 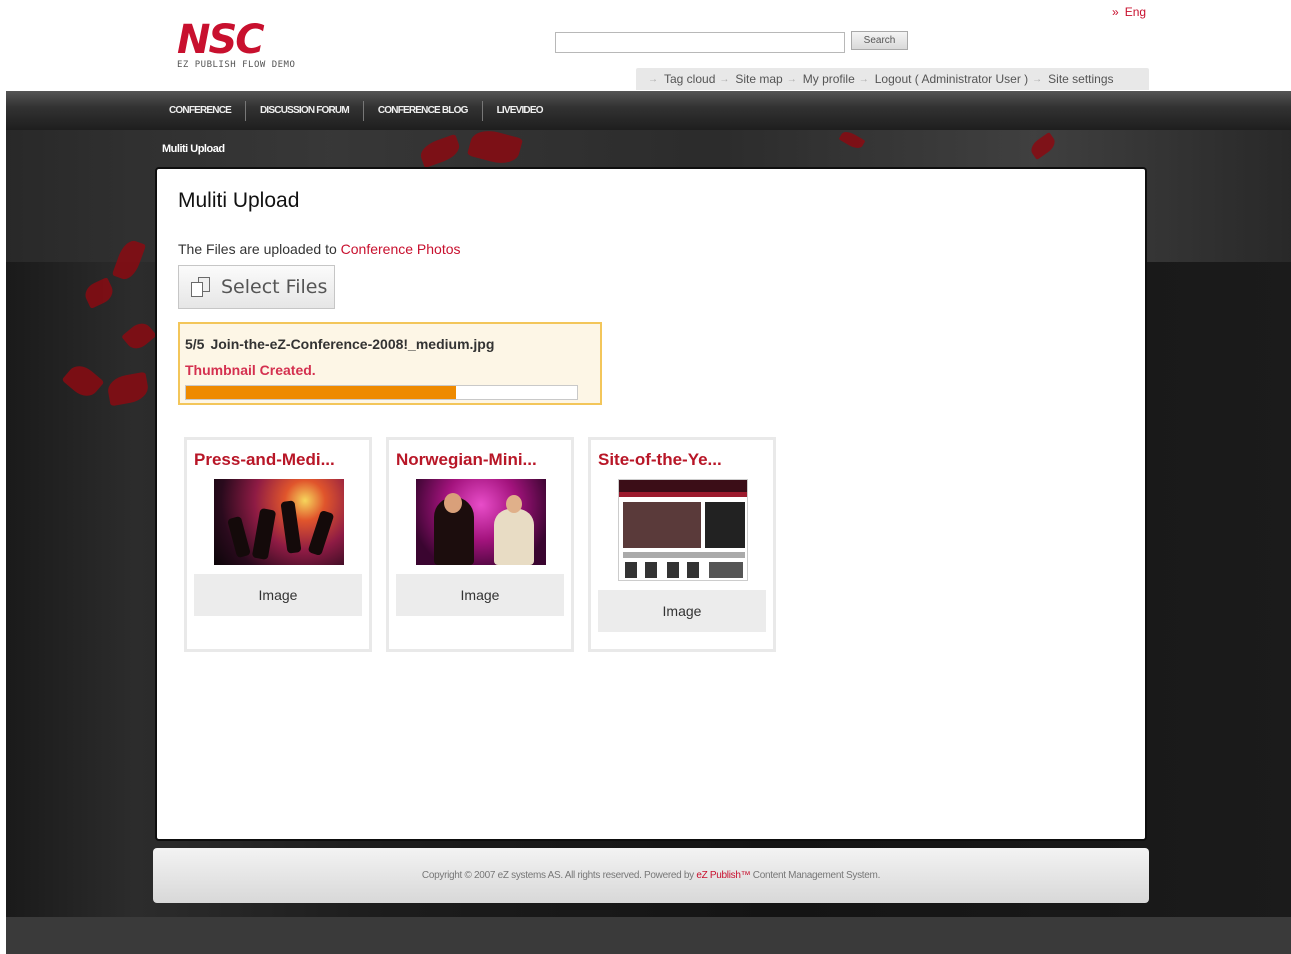 I want to click on uploaded-item-card: Site-of-the-Ye... Image, so click(x=682, y=544).